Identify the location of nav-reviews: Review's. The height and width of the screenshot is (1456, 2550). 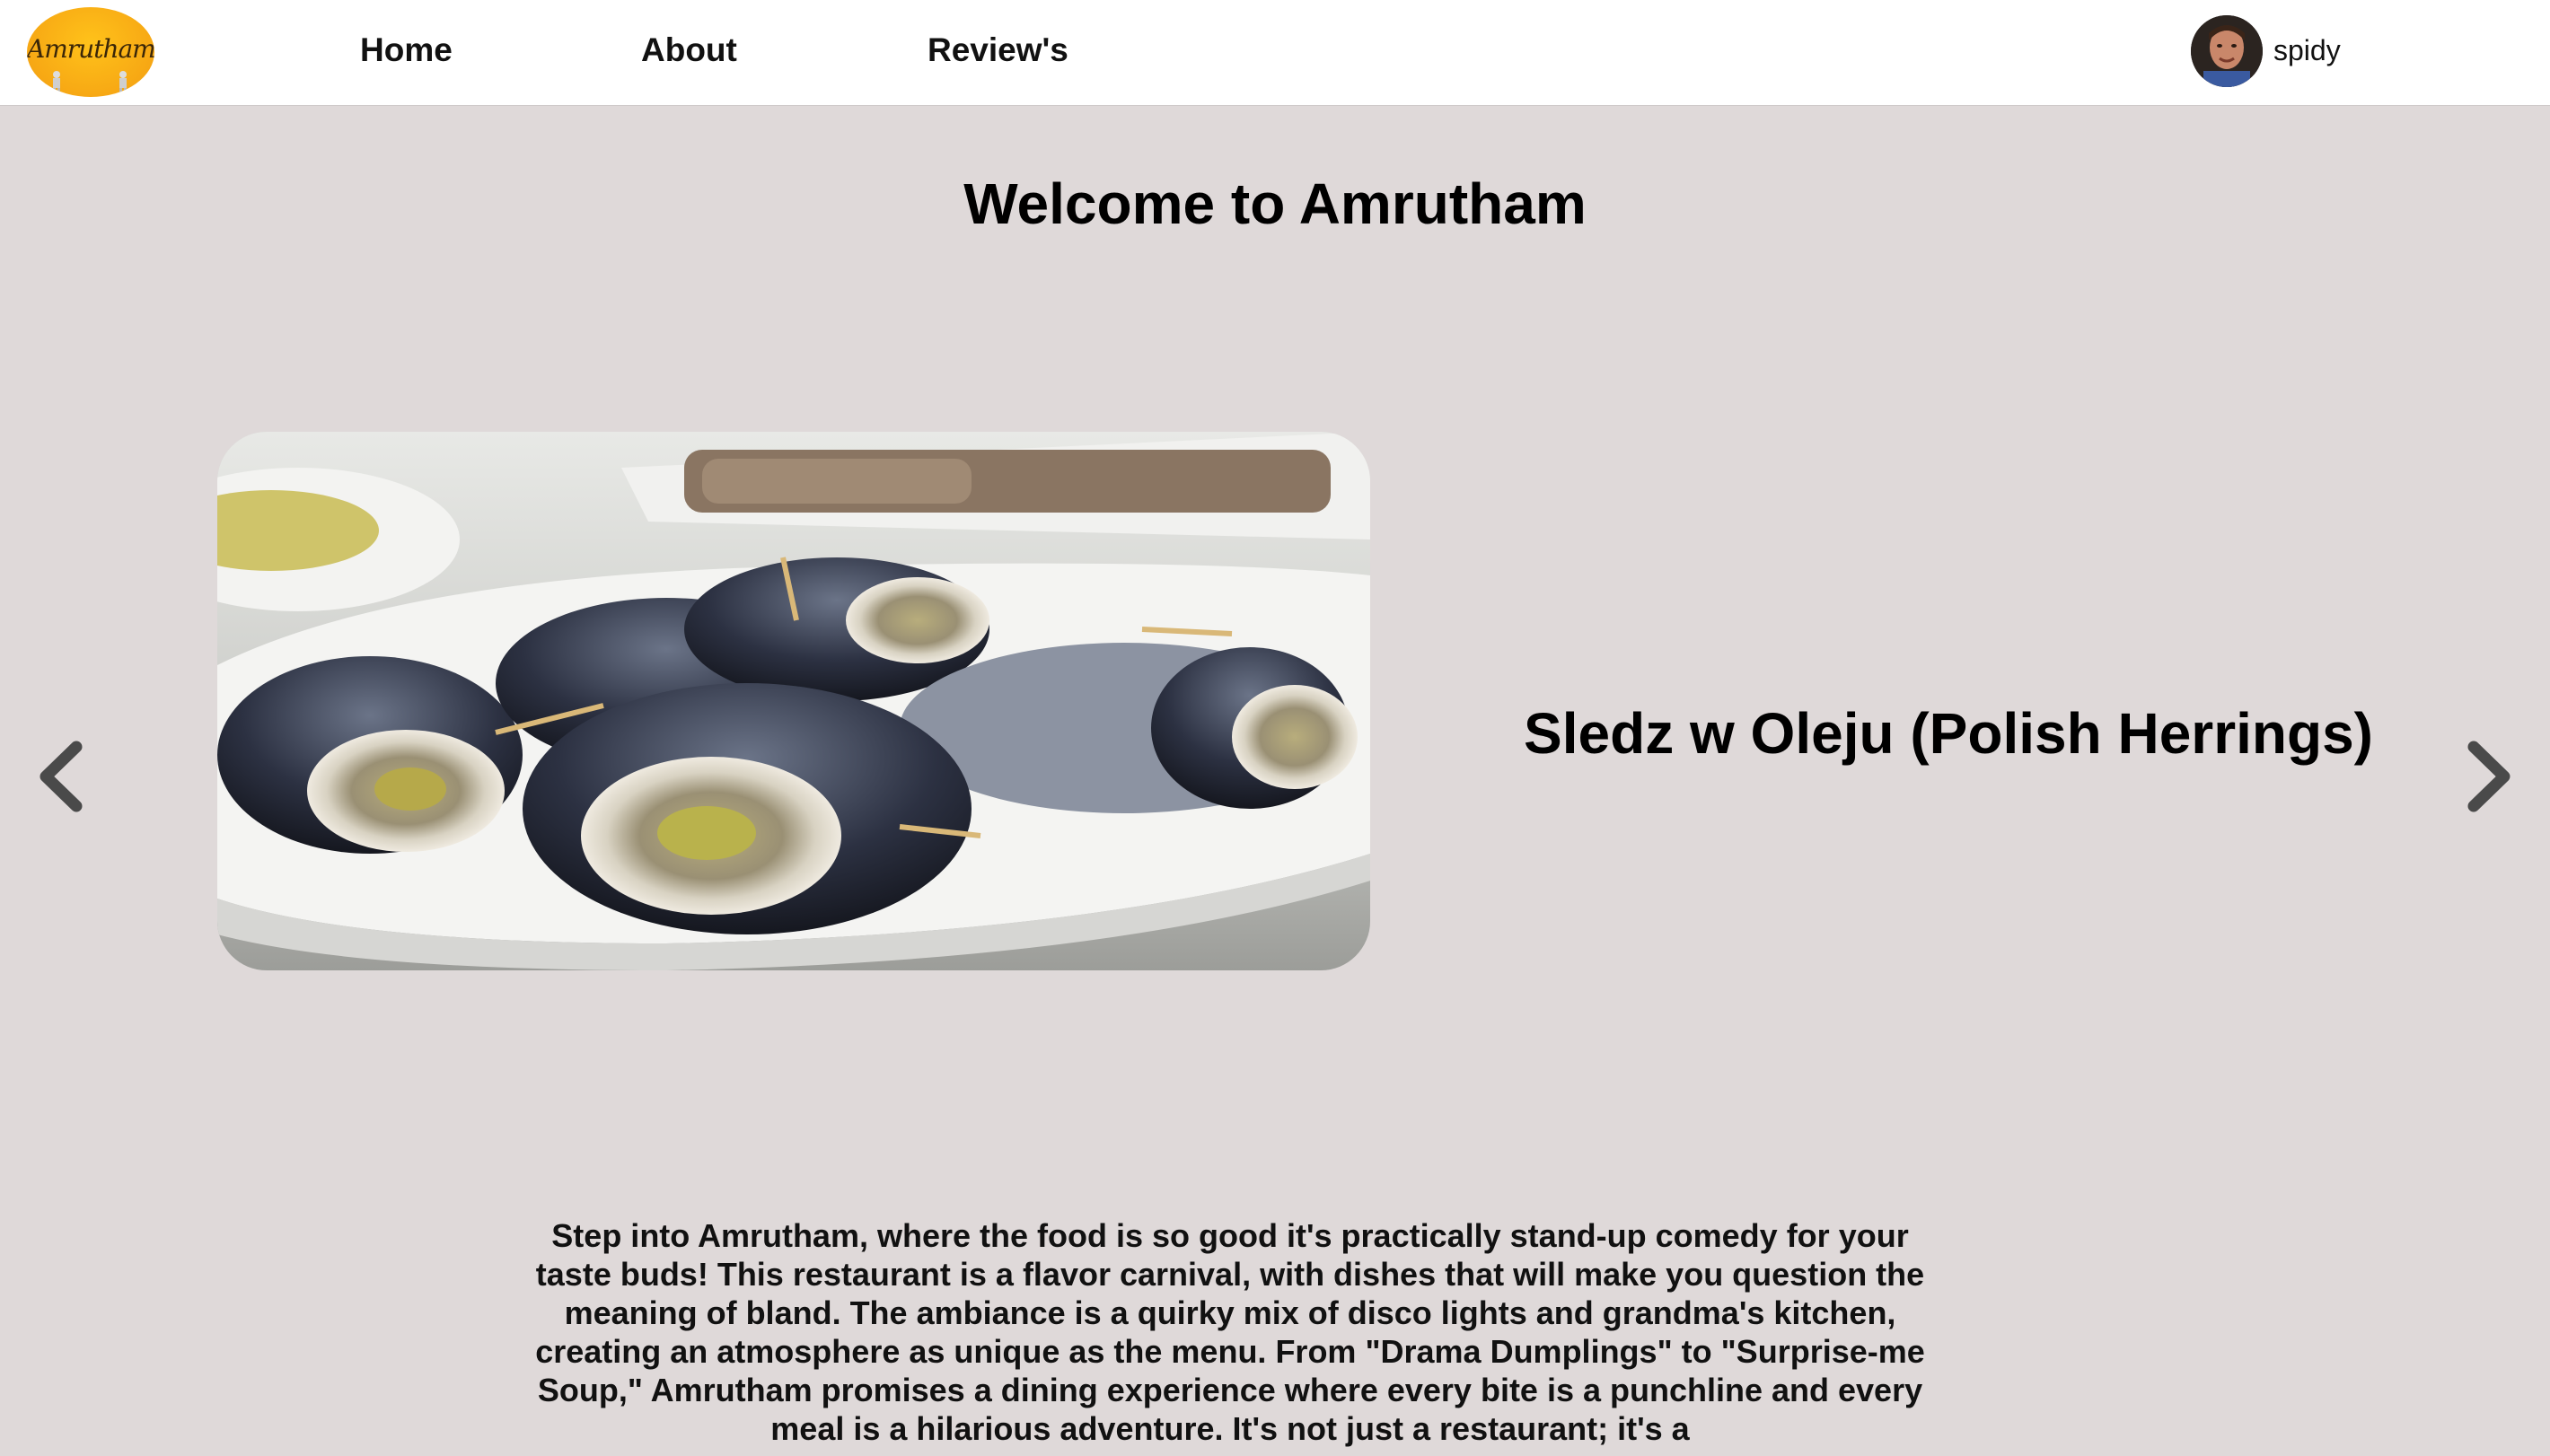
(998, 50).